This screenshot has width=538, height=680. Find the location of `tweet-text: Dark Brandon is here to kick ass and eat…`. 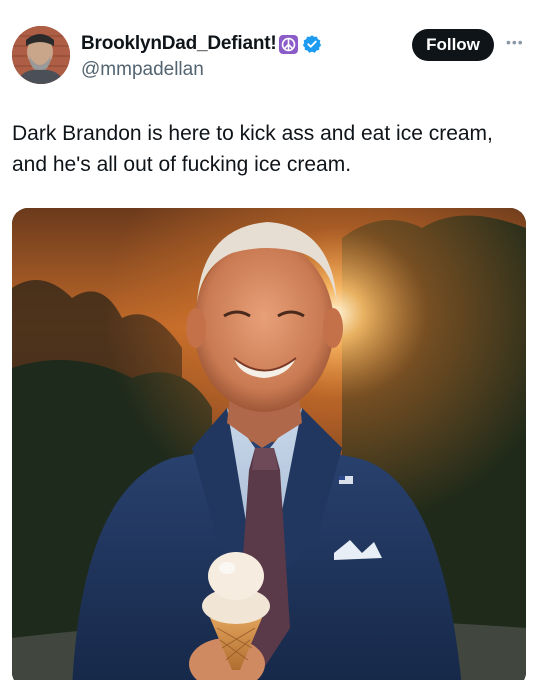

tweet-text: Dark Brandon is here to kick ass and eat… is located at coordinates (272, 149).